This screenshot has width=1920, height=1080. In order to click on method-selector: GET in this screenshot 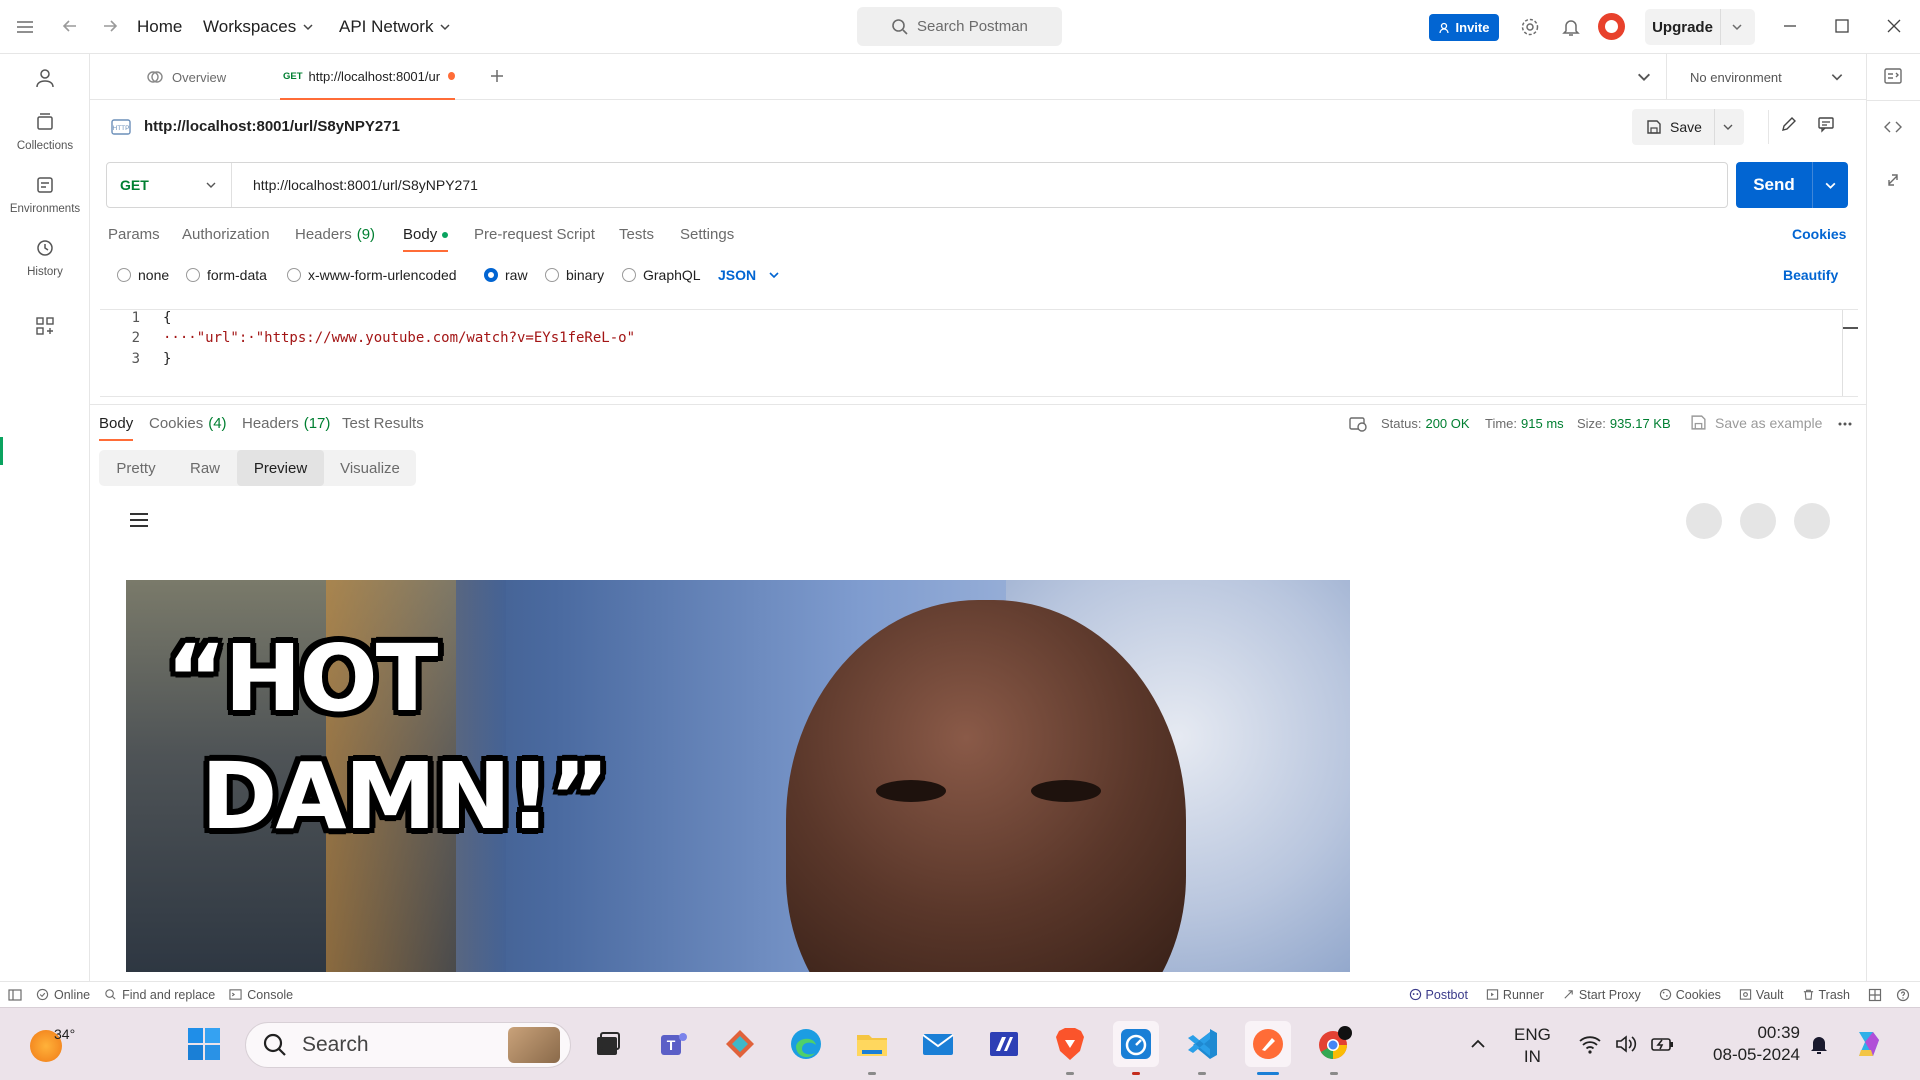, I will do `click(169, 185)`.